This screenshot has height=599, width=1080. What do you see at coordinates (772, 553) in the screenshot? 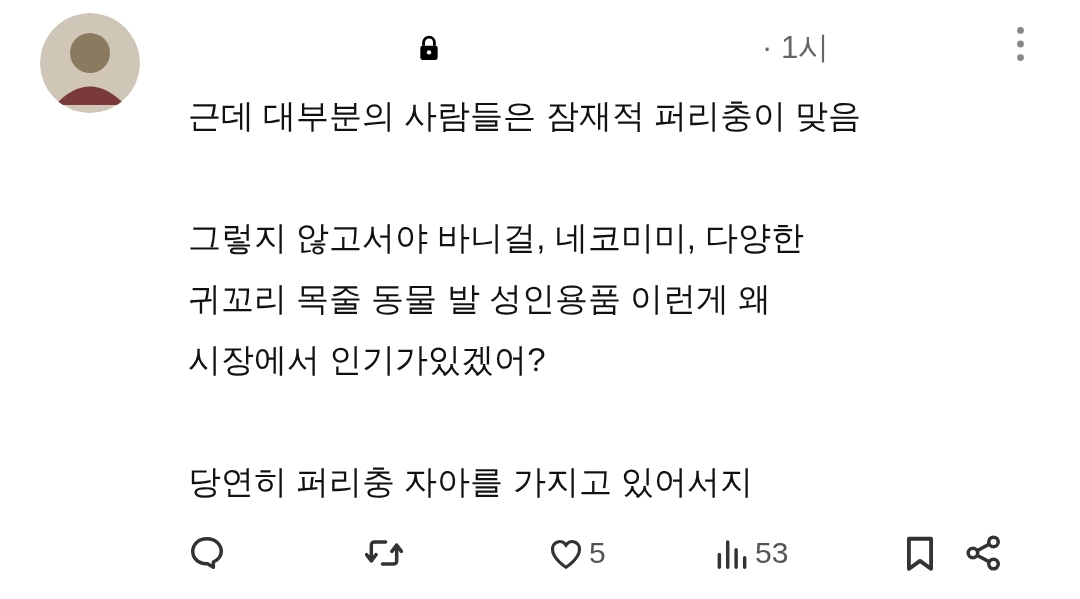
I see `count-label: 53` at bounding box center [772, 553].